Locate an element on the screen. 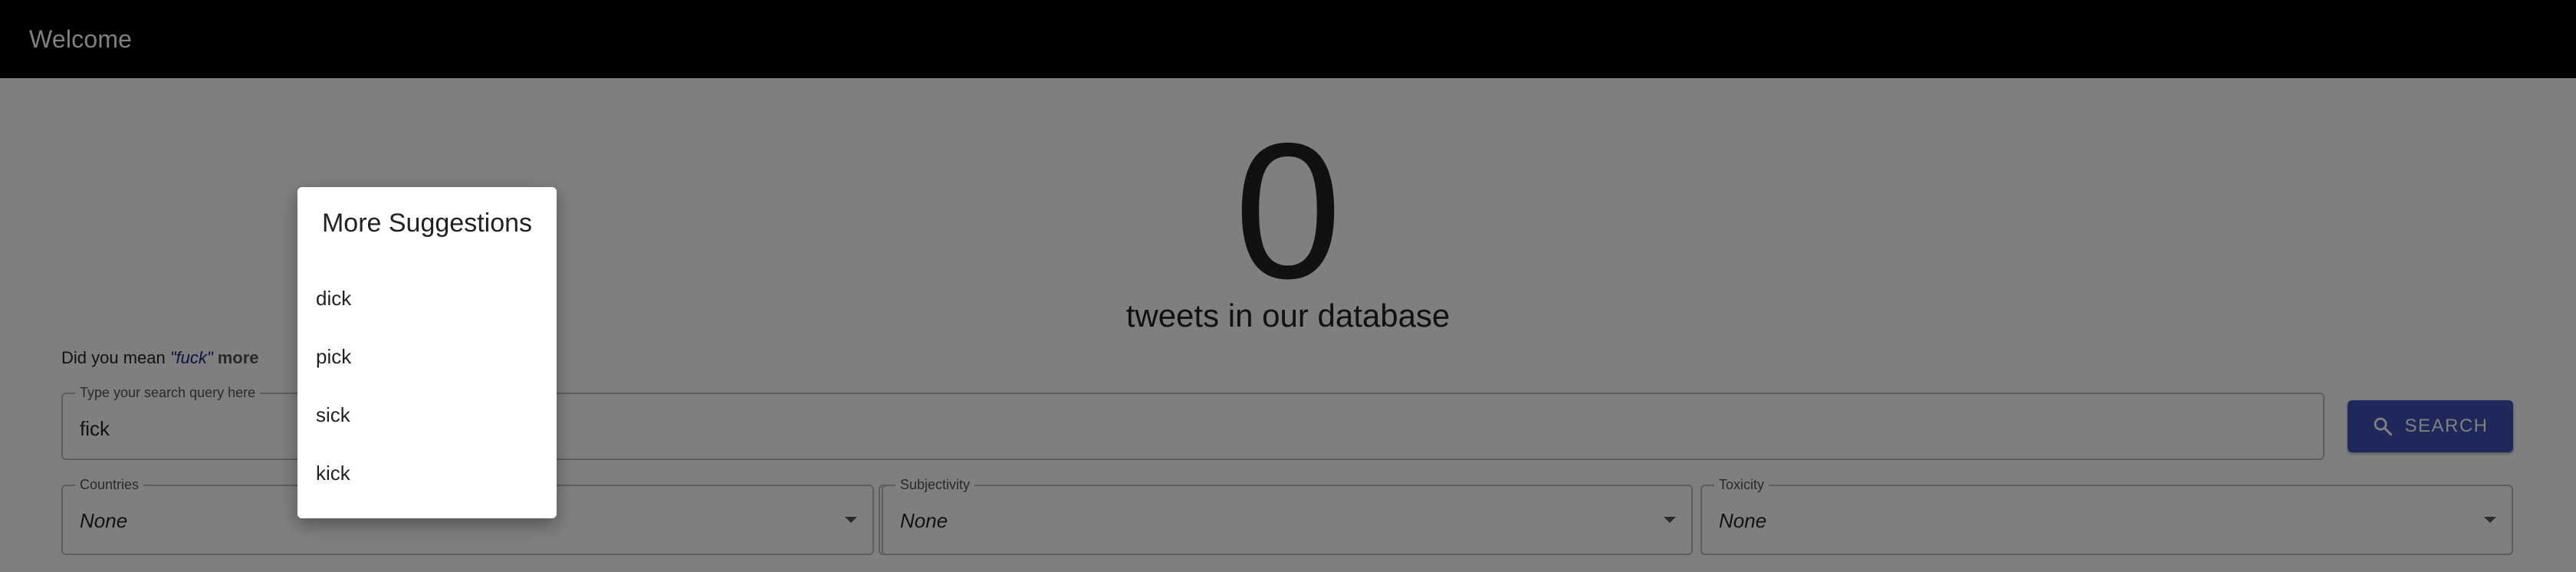 The image size is (2576, 572). more-suggestions-popover: More Suggestions dick pick sick kick is located at coordinates (427, 352).